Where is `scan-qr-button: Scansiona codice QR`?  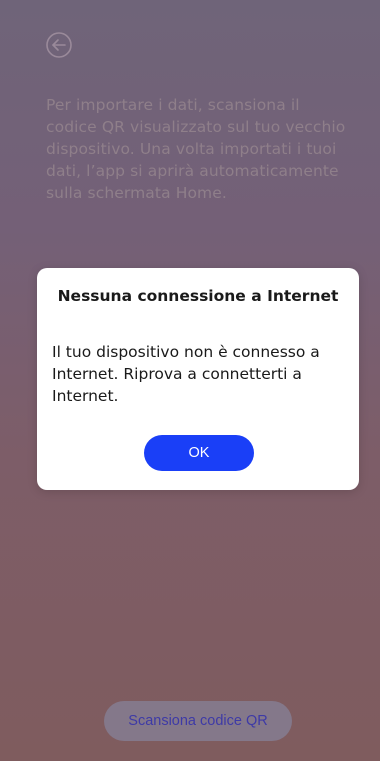
scan-qr-button: Scansiona codice QR is located at coordinates (198, 721).